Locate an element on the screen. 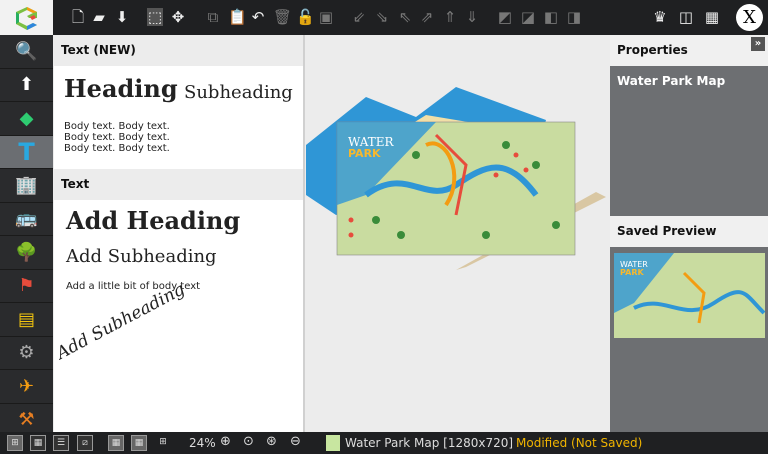 This screenshot has width=768, height=454. svg-text: PARK is located at coordinates (632, 272).